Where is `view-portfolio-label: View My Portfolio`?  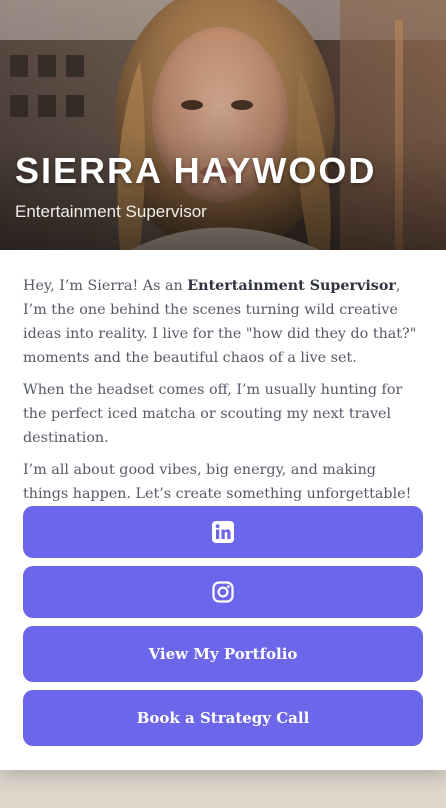
view-portfolio-label: View My Portfolio is located at coordinates (223, 654).